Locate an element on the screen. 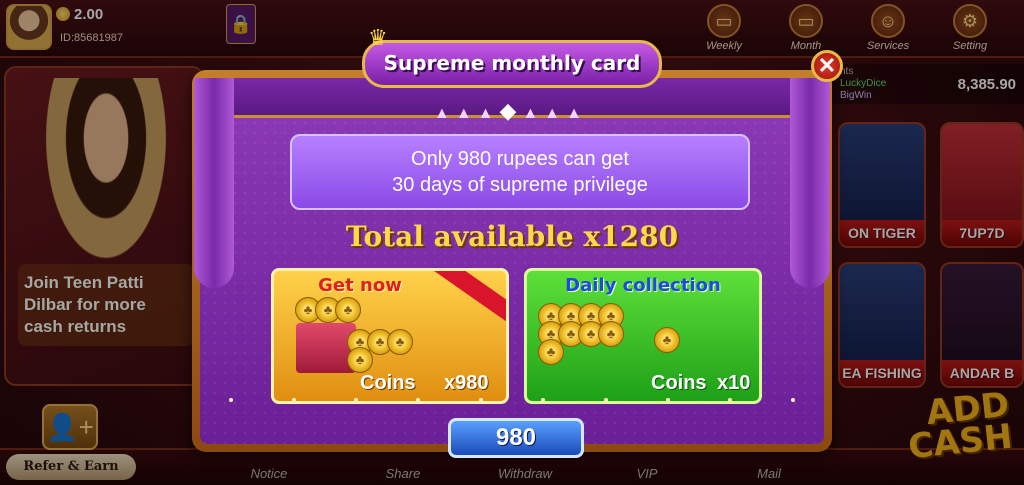  info-line-2: 30 days of supreme privilege is located at coordinates (520, 185).